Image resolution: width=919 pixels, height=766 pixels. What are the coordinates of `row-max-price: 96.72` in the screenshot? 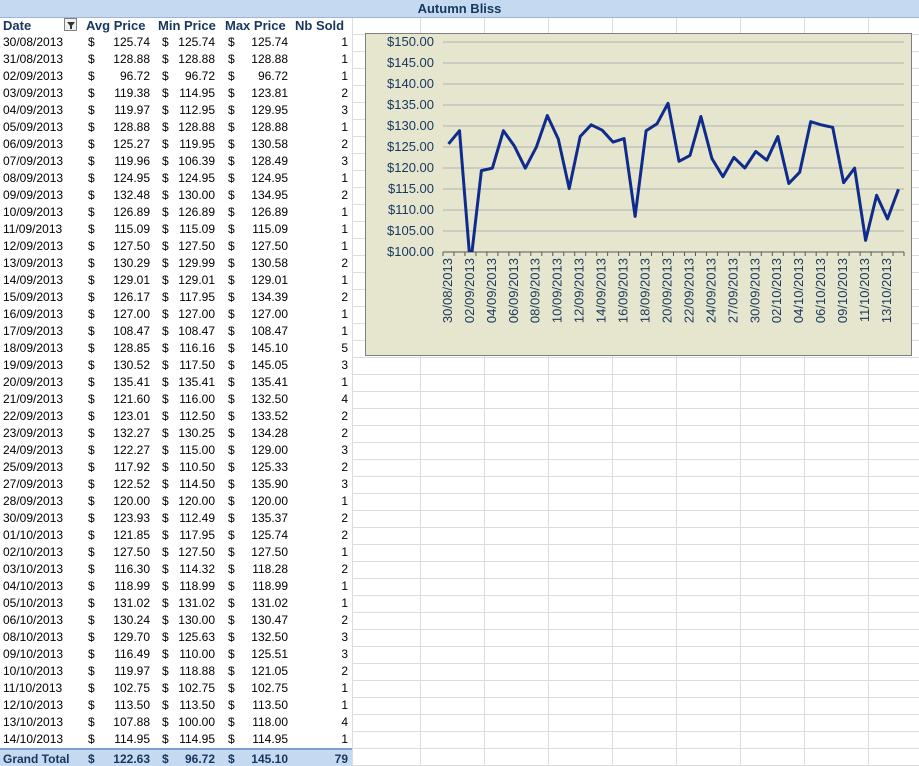 It's located at (272, 76).